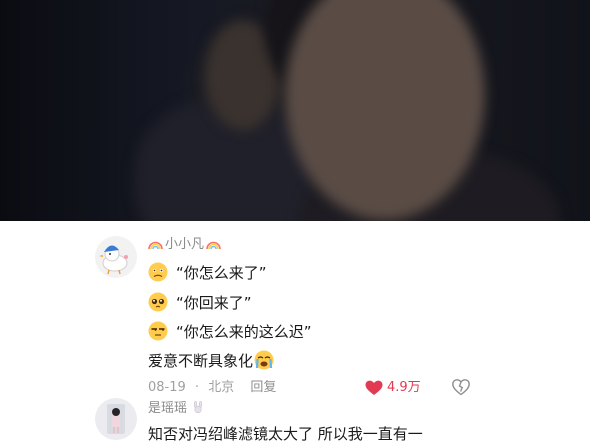 This screenshot has width=590, height=447. Describe the element at coordinates (167, 387) in the screenshot. I see `comment-date: 08-19` at that location.